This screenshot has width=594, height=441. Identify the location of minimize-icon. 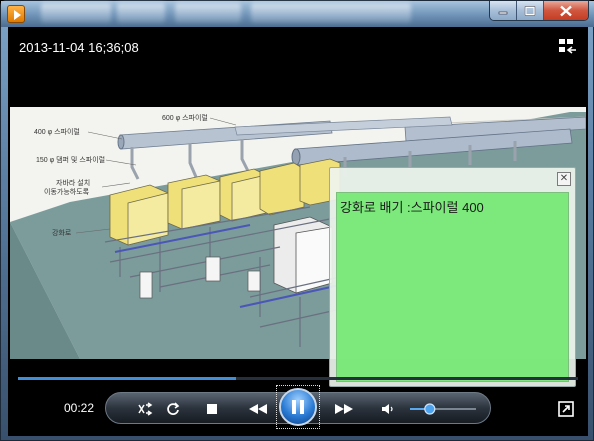
(503, 12).